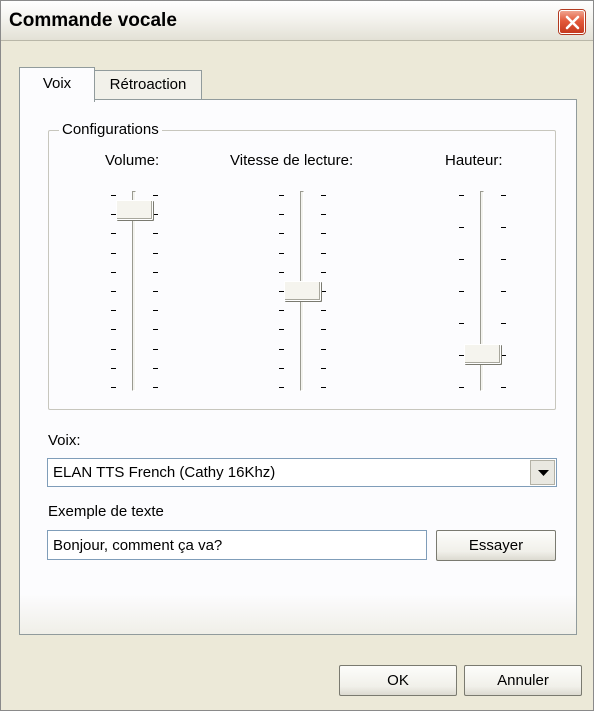 Image resolution: width=594 pixels, height=711 pixels. Describe the element at coordinates (93, 20) in the screenshot. I see `window-title: Commande vocale` at that location.